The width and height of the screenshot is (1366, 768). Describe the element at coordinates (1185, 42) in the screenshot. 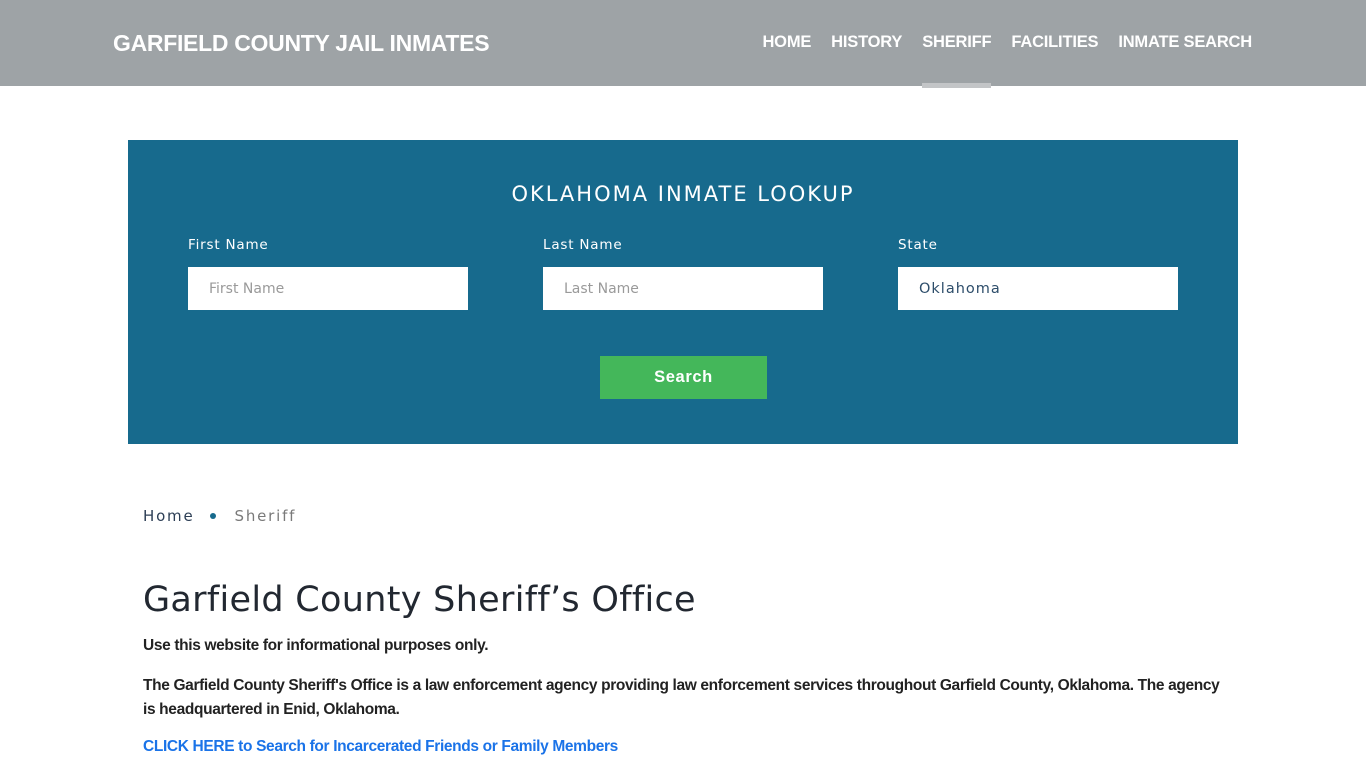

I see `nav-item-inmate-search: INMATE SEARCH` at that location.